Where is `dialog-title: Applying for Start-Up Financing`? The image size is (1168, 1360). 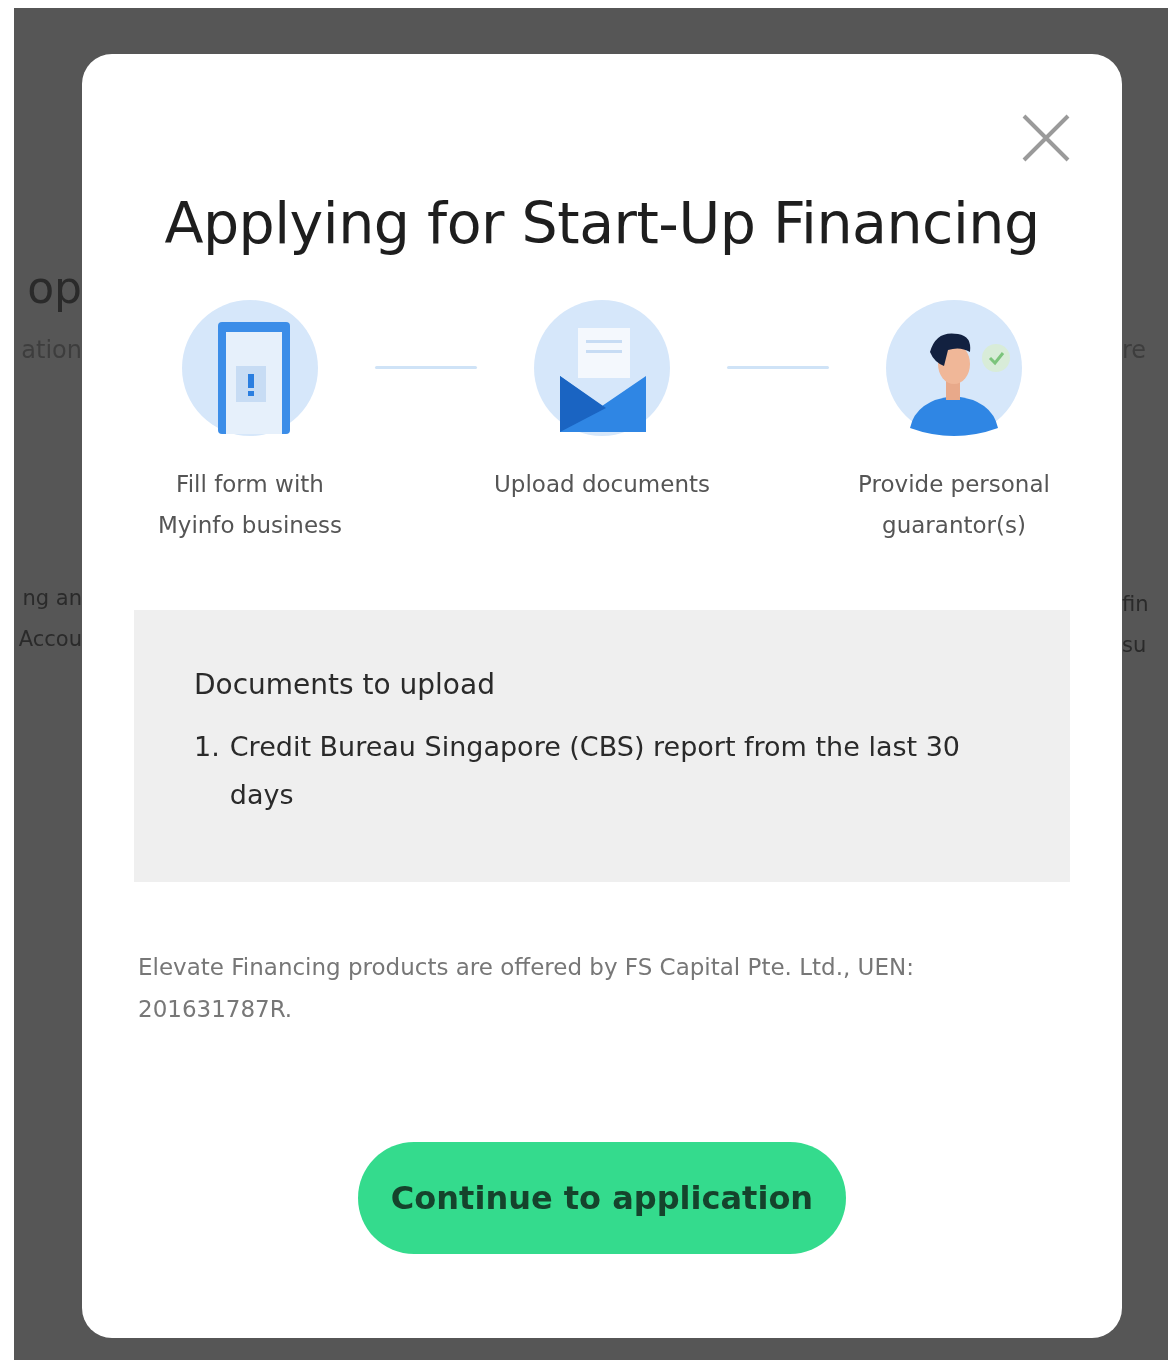
dialog-title: Applying for Start-Up Financing is located at coordinates (602, 223).